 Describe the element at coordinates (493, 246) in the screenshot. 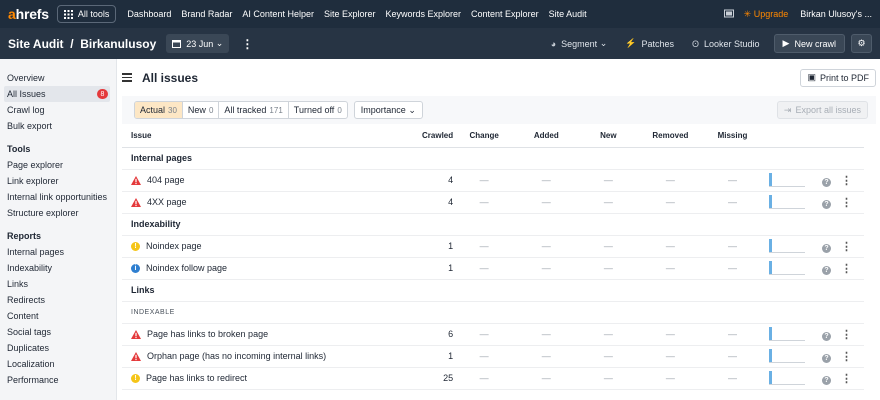

I see `table-row: ! Noindex page 1— — — — —? ⋮` at that location.